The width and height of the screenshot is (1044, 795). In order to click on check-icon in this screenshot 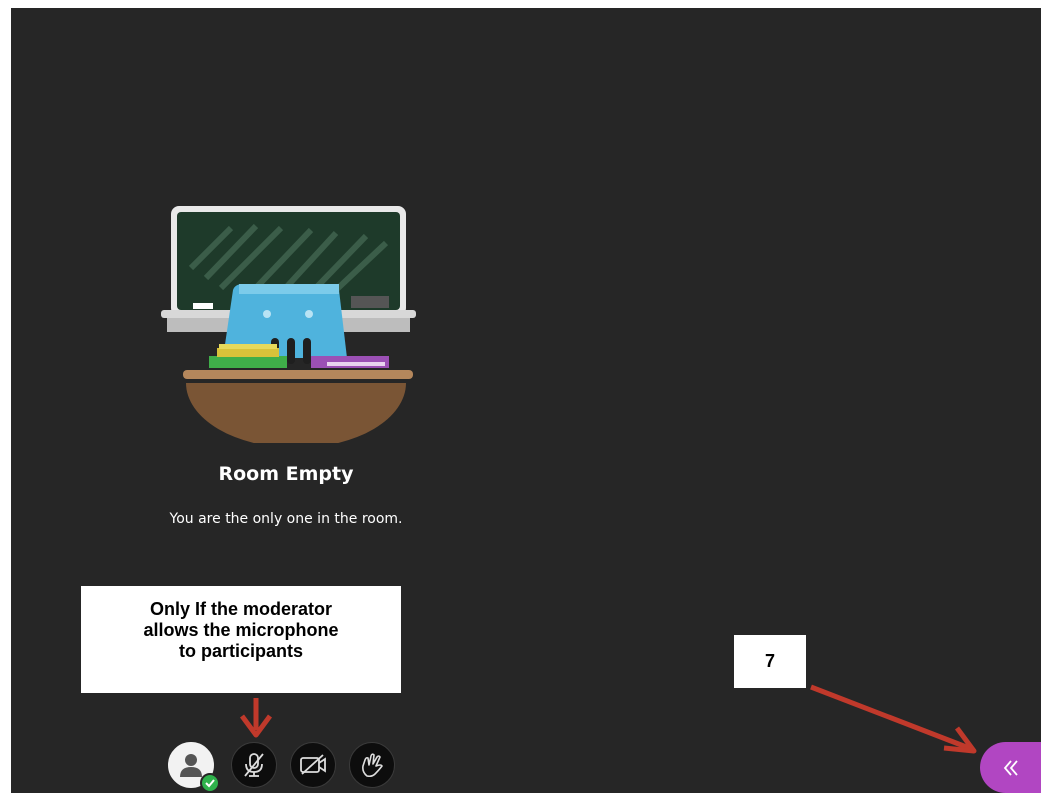, I will do `click(210, 783)`.